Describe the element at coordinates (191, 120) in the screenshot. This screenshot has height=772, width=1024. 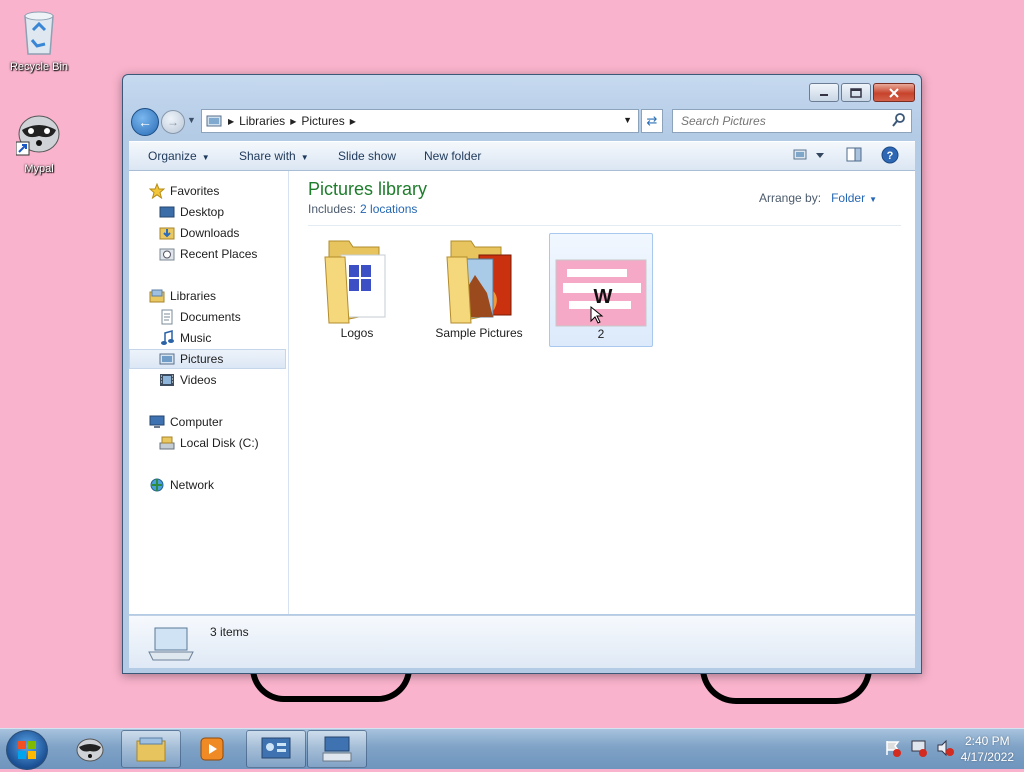
I see `recent-pages-dropdown: ▼` at that location.